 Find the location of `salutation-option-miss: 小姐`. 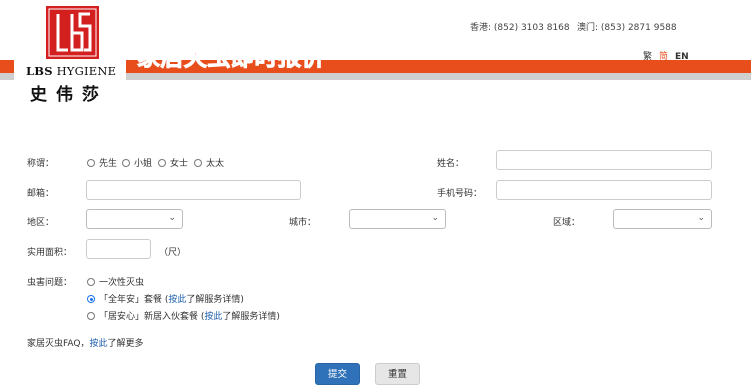

salutation-option-miss: 小姐 is located at coordinates (137, 162).